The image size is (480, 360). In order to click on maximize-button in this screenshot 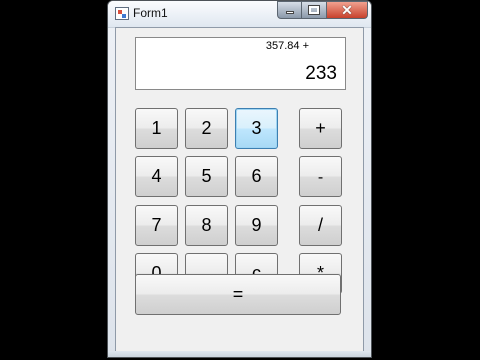, I will do `click(314, 10)`.